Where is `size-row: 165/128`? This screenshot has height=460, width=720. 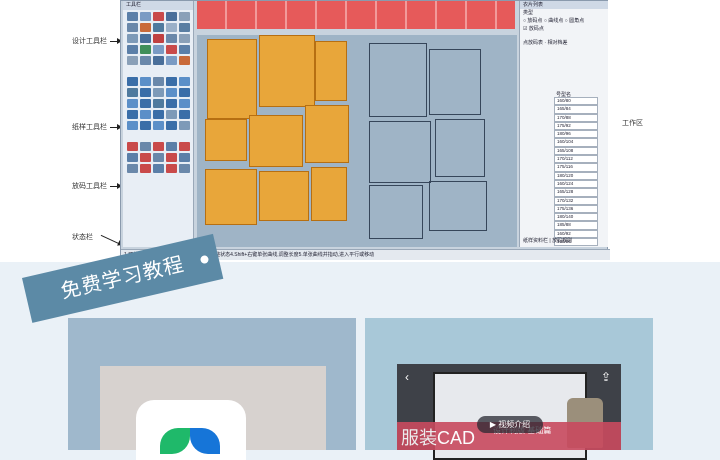 size-row: 165/128 is located at coordinates (576, 192).